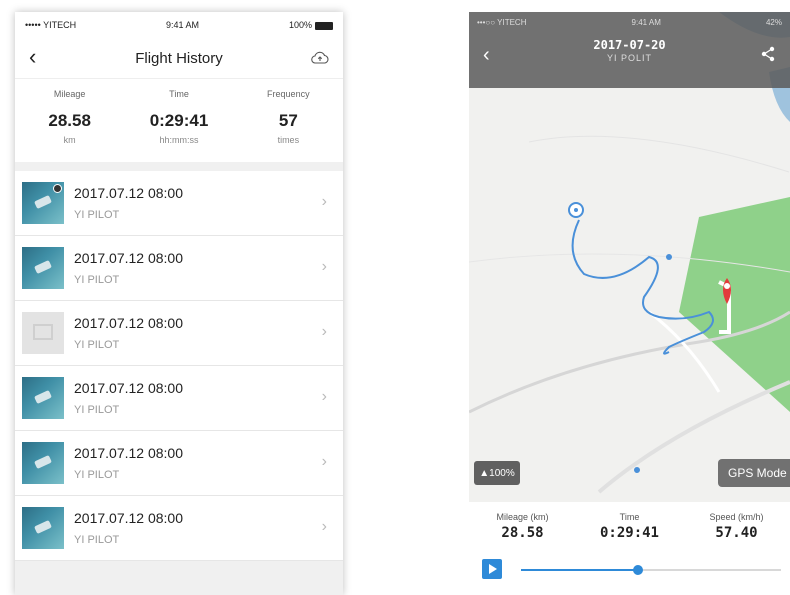 The image size is (790, 595). What do you see at coordinates (57, 188) in the screenshot?
I see `video-badge-icon` at bounding box center [57, 188].